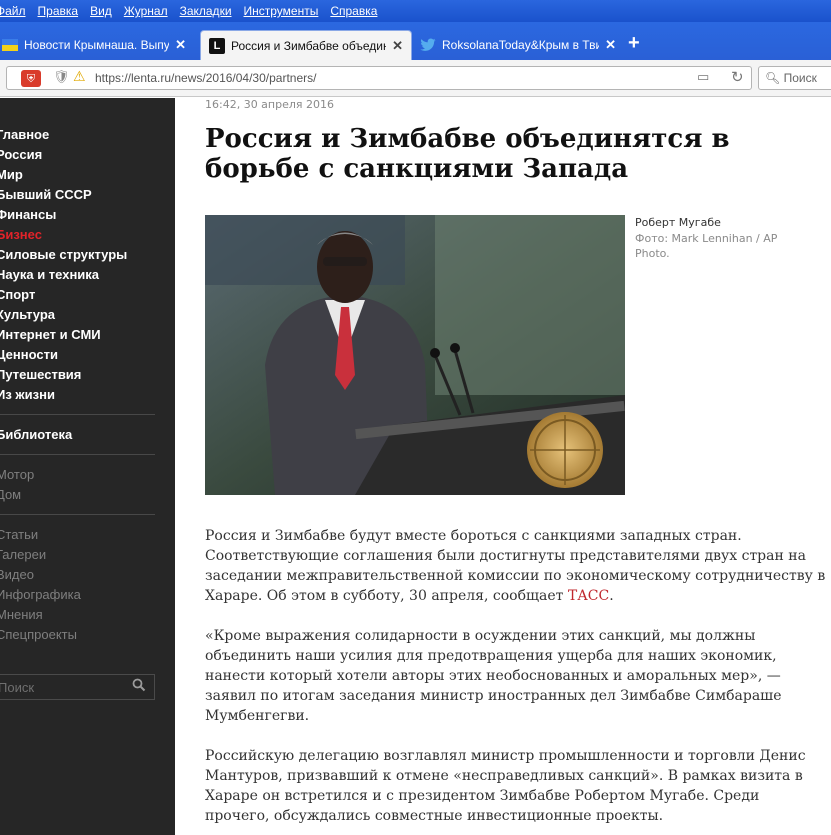  What do you see at coordinates (23, 554) in the screenshot?
I see `sidebar-item-galleries: Галереи` at bounding box center [23, 554].